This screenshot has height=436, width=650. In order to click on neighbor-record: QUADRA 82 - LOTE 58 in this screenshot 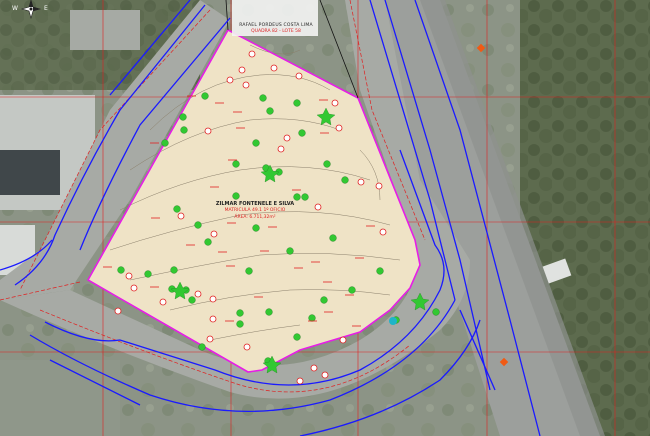, I will do `click(276, 31)`.